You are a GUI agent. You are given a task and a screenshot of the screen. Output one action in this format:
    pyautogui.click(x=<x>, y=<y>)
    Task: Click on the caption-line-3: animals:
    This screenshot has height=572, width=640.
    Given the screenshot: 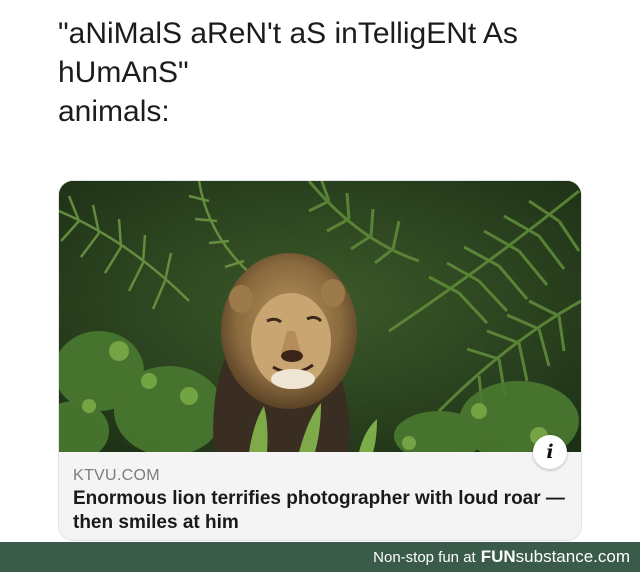 What is the action you would take?
    pyautogui.click(x=114, y=111)
    